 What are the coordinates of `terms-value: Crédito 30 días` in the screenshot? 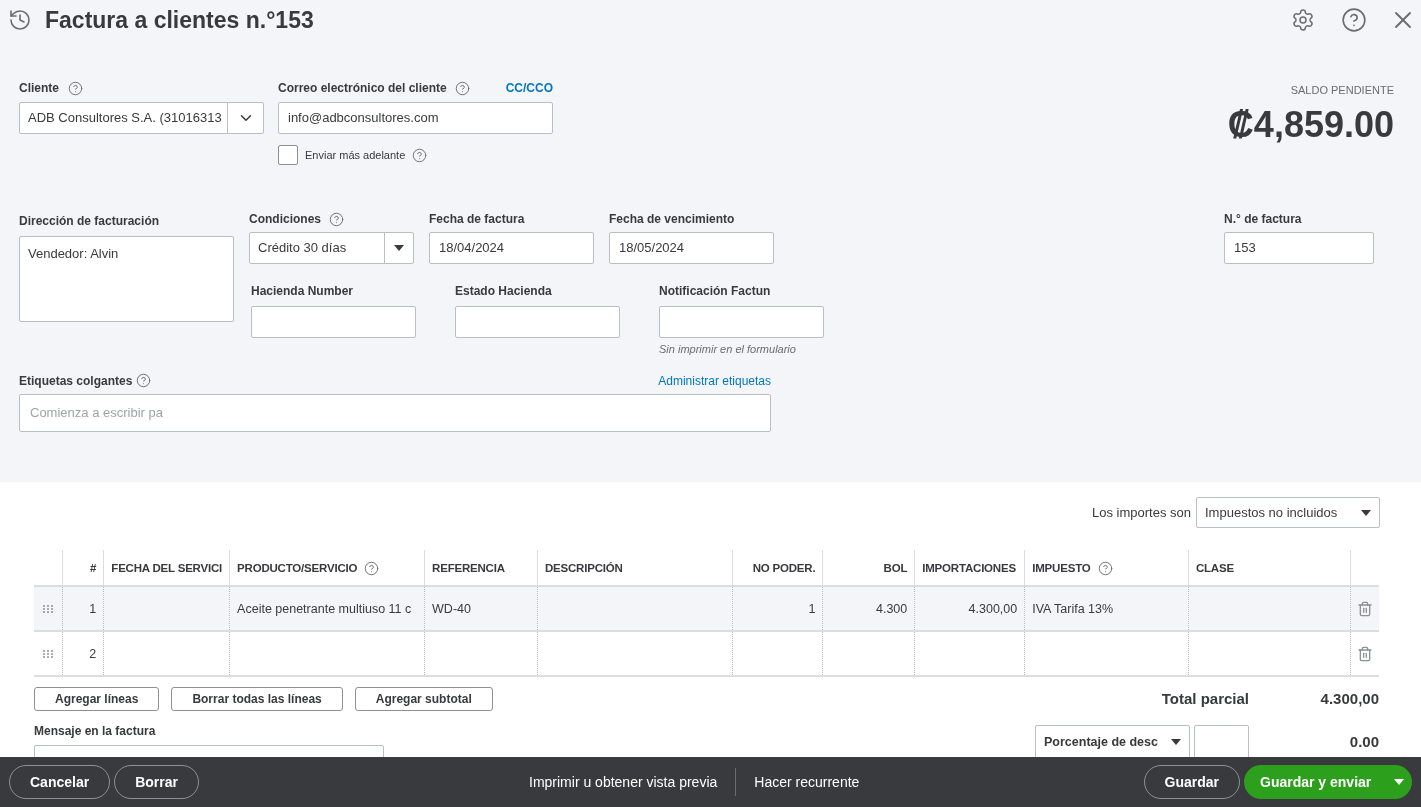 It's located at (302, 248).